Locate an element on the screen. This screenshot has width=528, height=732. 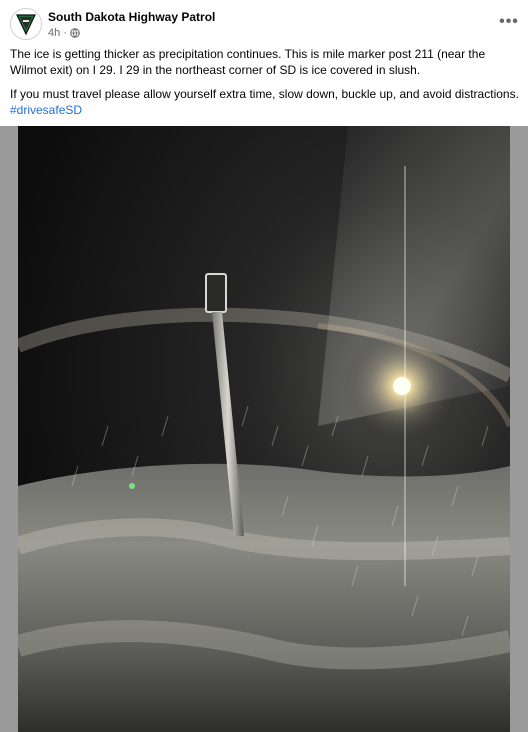
page-name: South Dakota Highway Patrol is located at coordinates (131, 17).